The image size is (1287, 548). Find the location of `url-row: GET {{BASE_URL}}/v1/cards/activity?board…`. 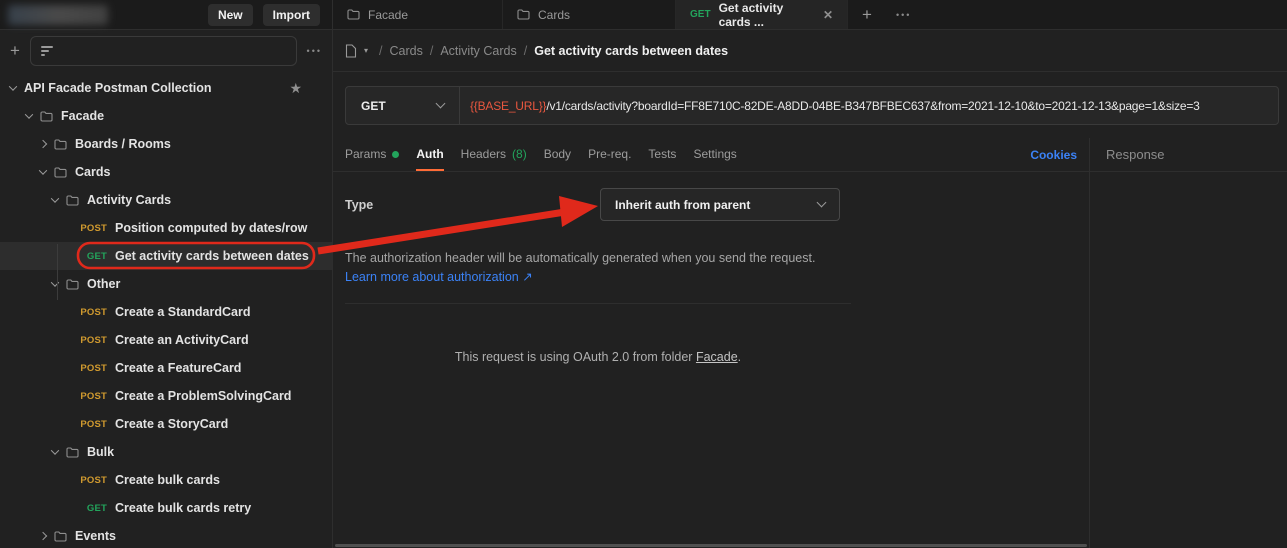

url-row: GET {{BASE_URL}}/v1/cards/activity?board… is located at coordinates (810, 105).